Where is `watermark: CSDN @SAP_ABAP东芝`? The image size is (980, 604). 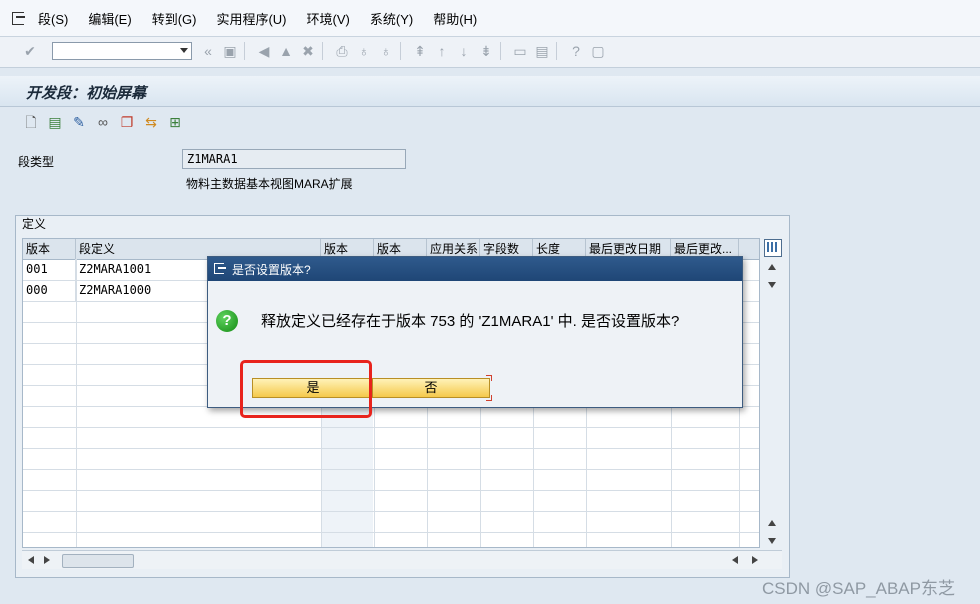
watermark: CSDN @SAP_ABAP东芝 is located at coordinates (858, 588).